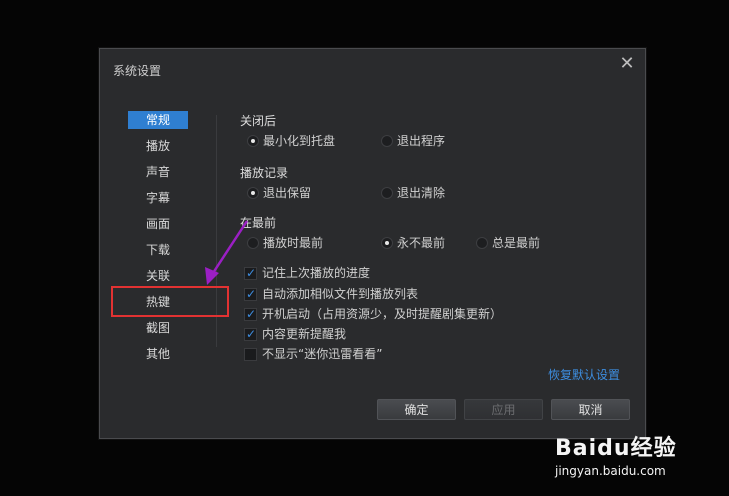  What do you see at coordinates (590, 409) in the screenshot?
I see `cancel-button: 取消` at bounding box center [590, 409].